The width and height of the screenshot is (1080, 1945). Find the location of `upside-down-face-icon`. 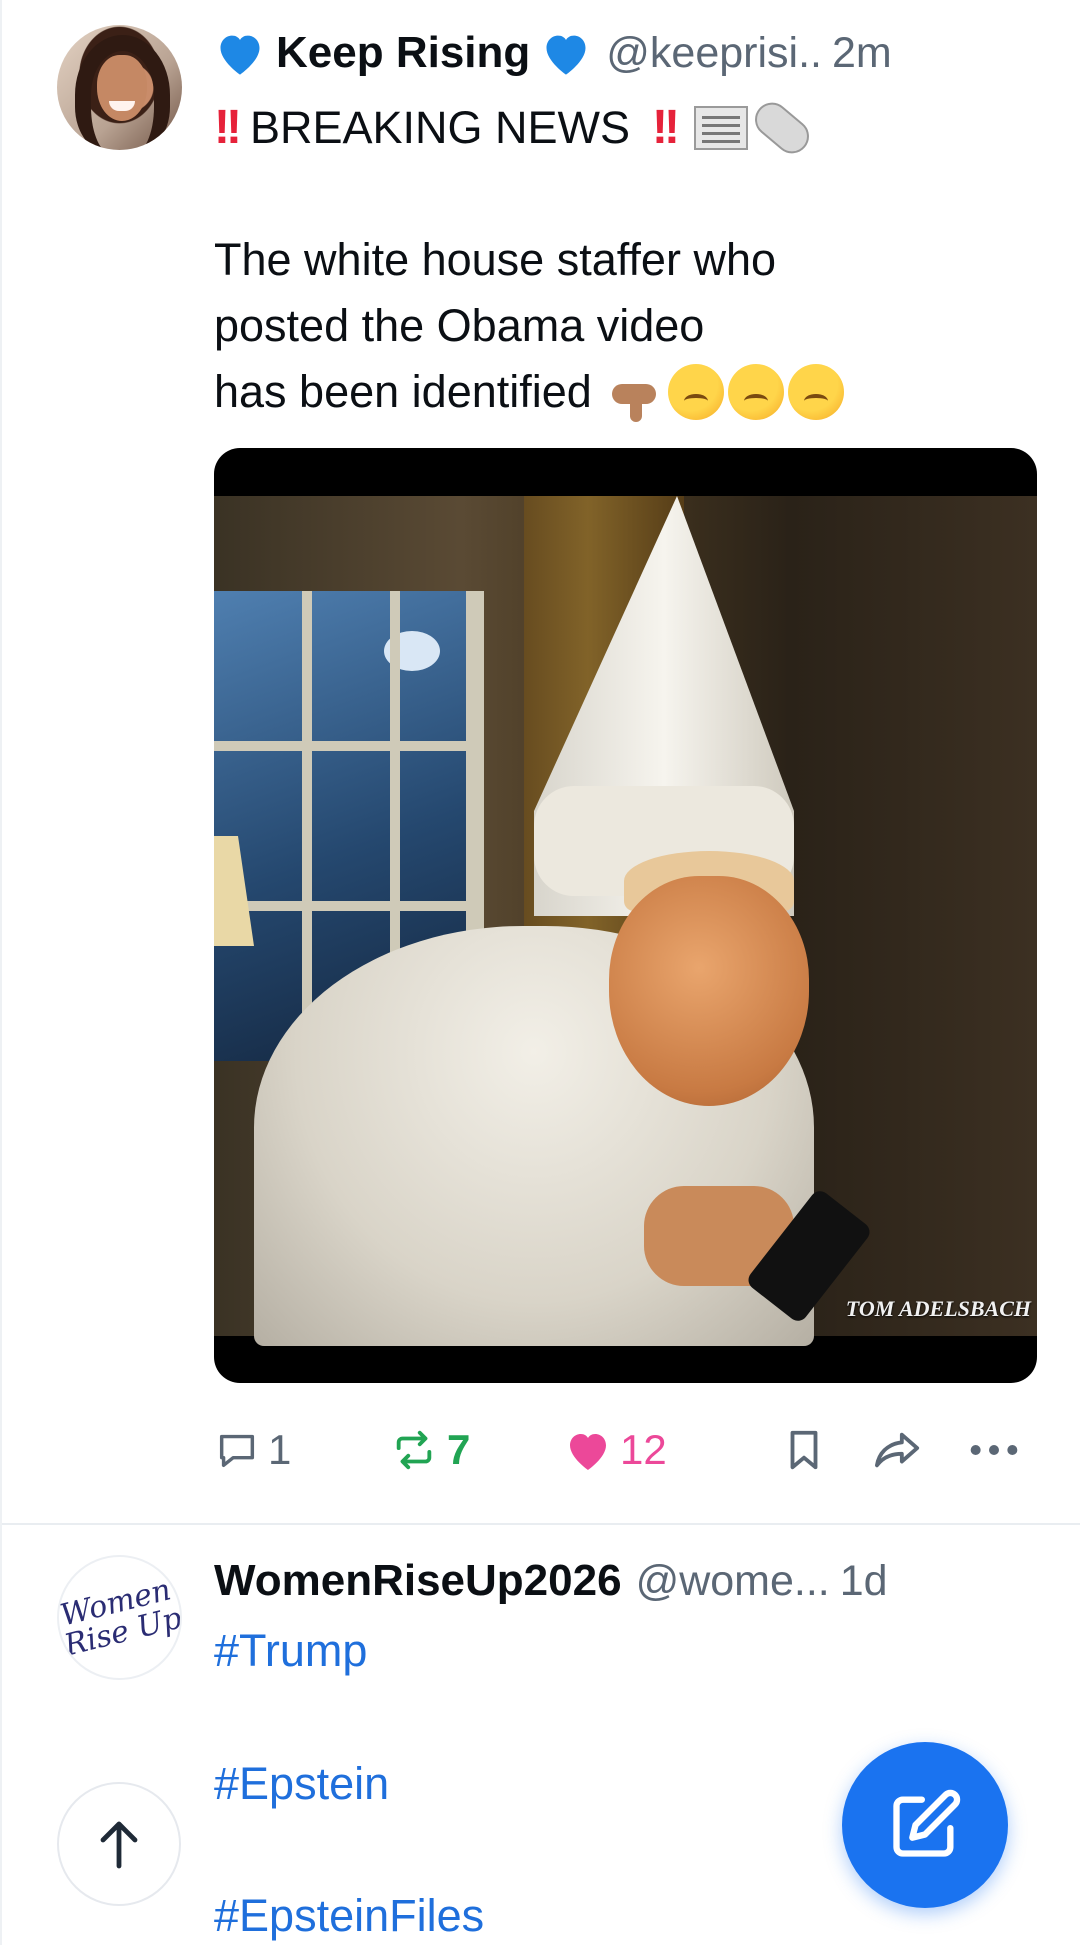

upside-down-face-icon is located at coordinates (695, 392).